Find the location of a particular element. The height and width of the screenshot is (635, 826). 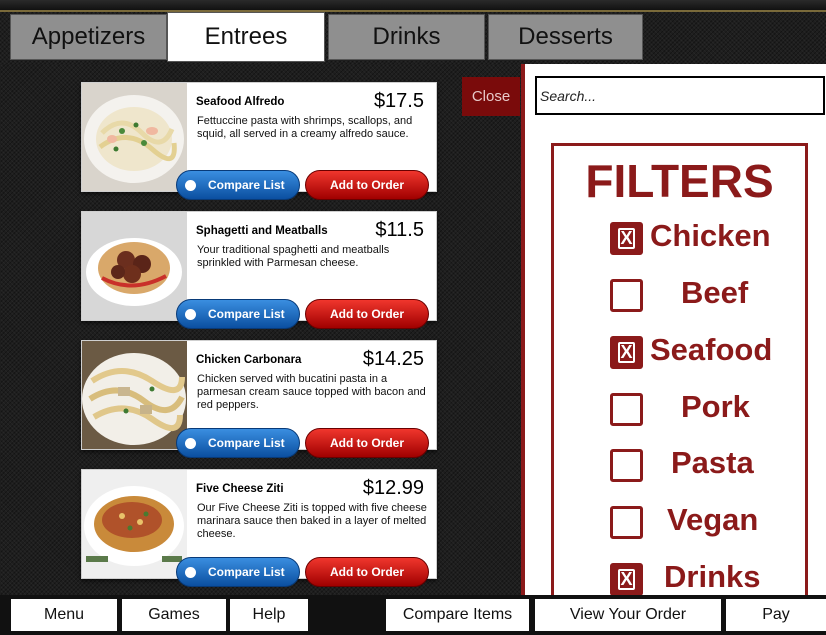

filter-label: Drinks is located at coordinates (712, 576).